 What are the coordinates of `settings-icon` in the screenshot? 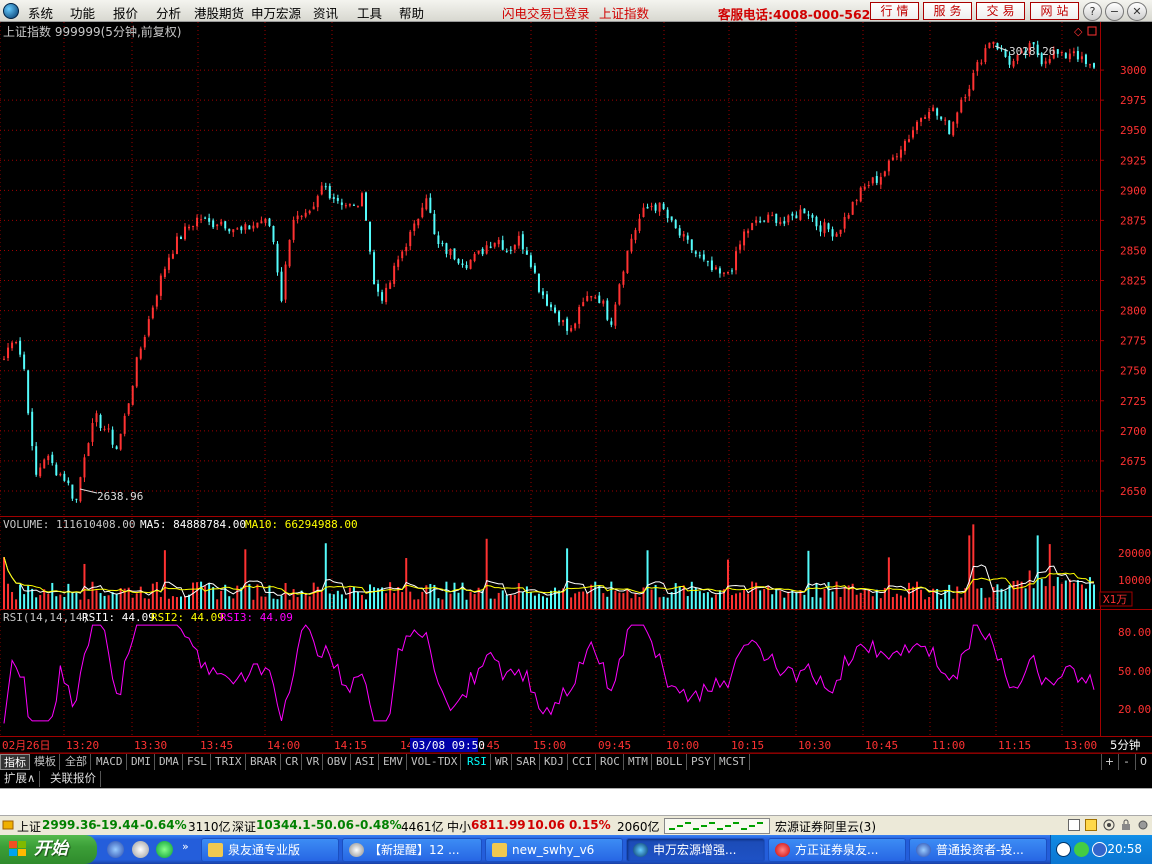 It's located at (1143, 825).